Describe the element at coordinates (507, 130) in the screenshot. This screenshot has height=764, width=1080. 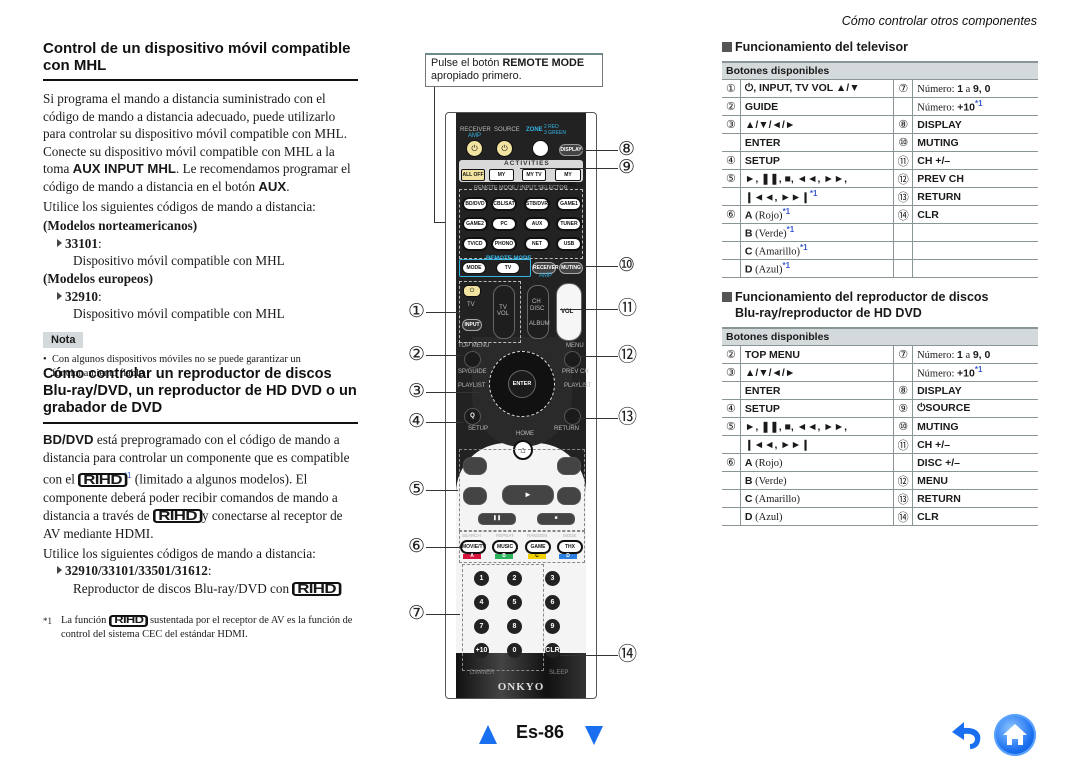
I see `source-label: SOURCE` at that location.